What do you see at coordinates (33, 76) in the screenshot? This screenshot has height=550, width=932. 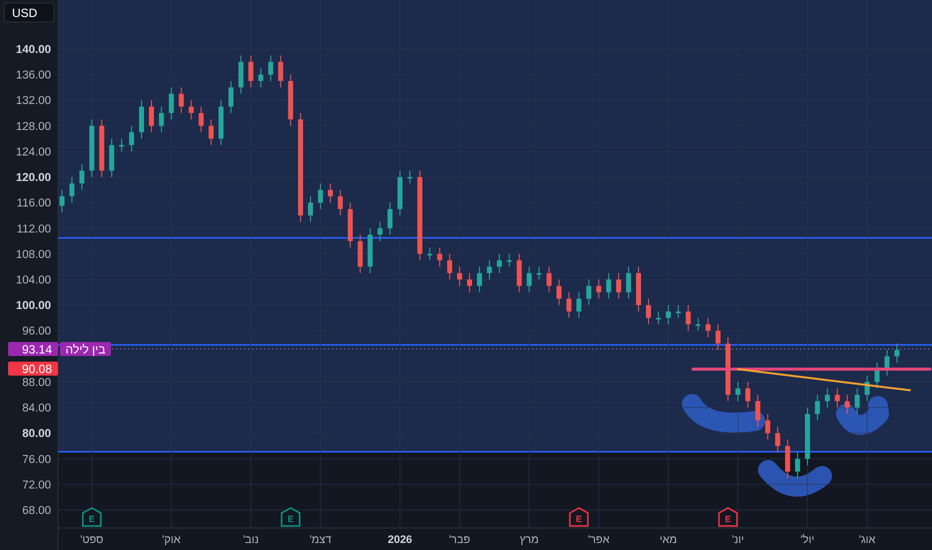 I see `price-axis-label: 136.00` at bounding box center [33, 76].